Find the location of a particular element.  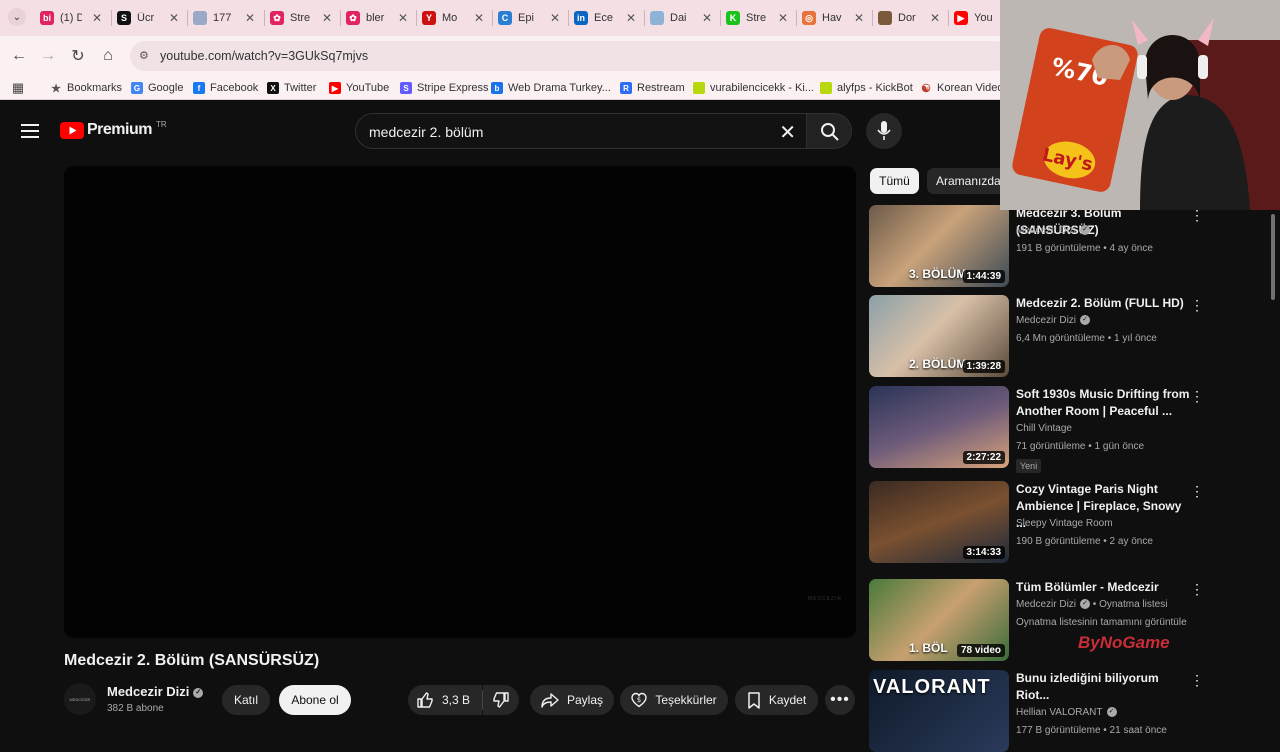

address-bar: ⚙ youtube.com/watch?v=3GUkSq7mjvs is located at coordinates (570, 56).